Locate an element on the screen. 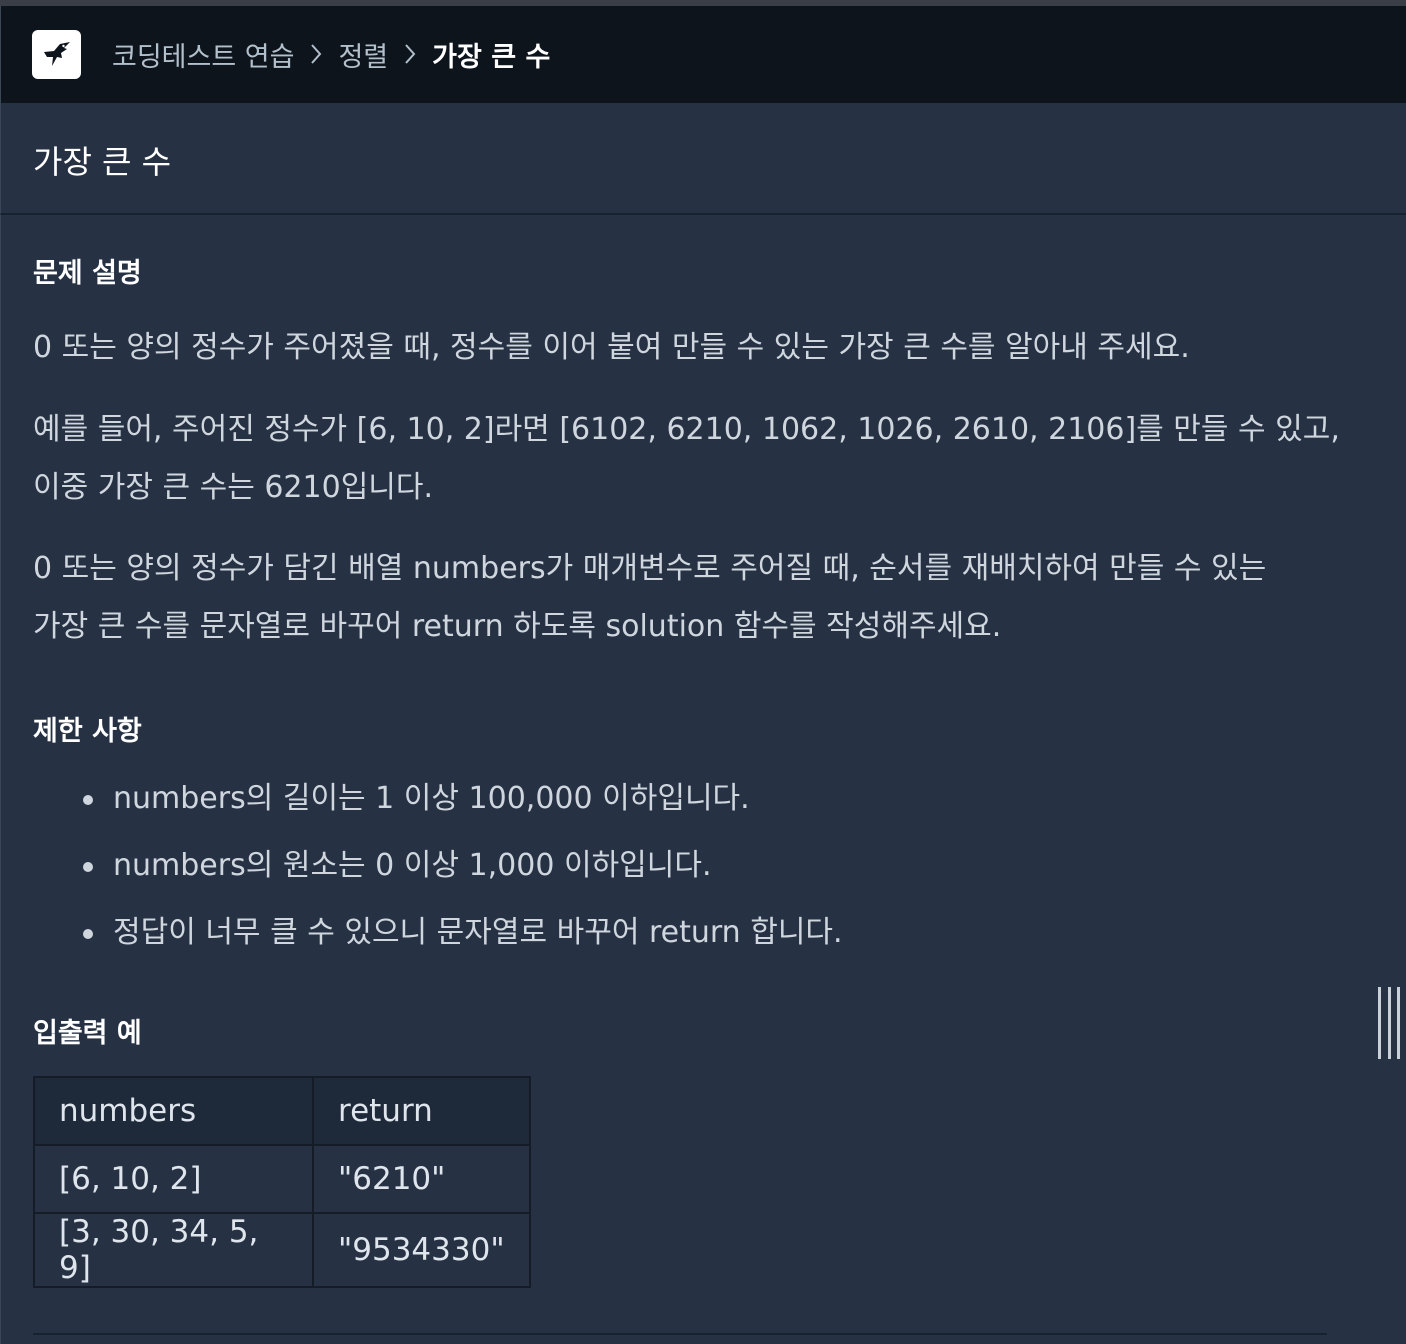 Image resolution: width=1406 pixels, height=1344 pixels. breadcrumb-item-sorting: 정렬 is located at coordinates (363, 54).